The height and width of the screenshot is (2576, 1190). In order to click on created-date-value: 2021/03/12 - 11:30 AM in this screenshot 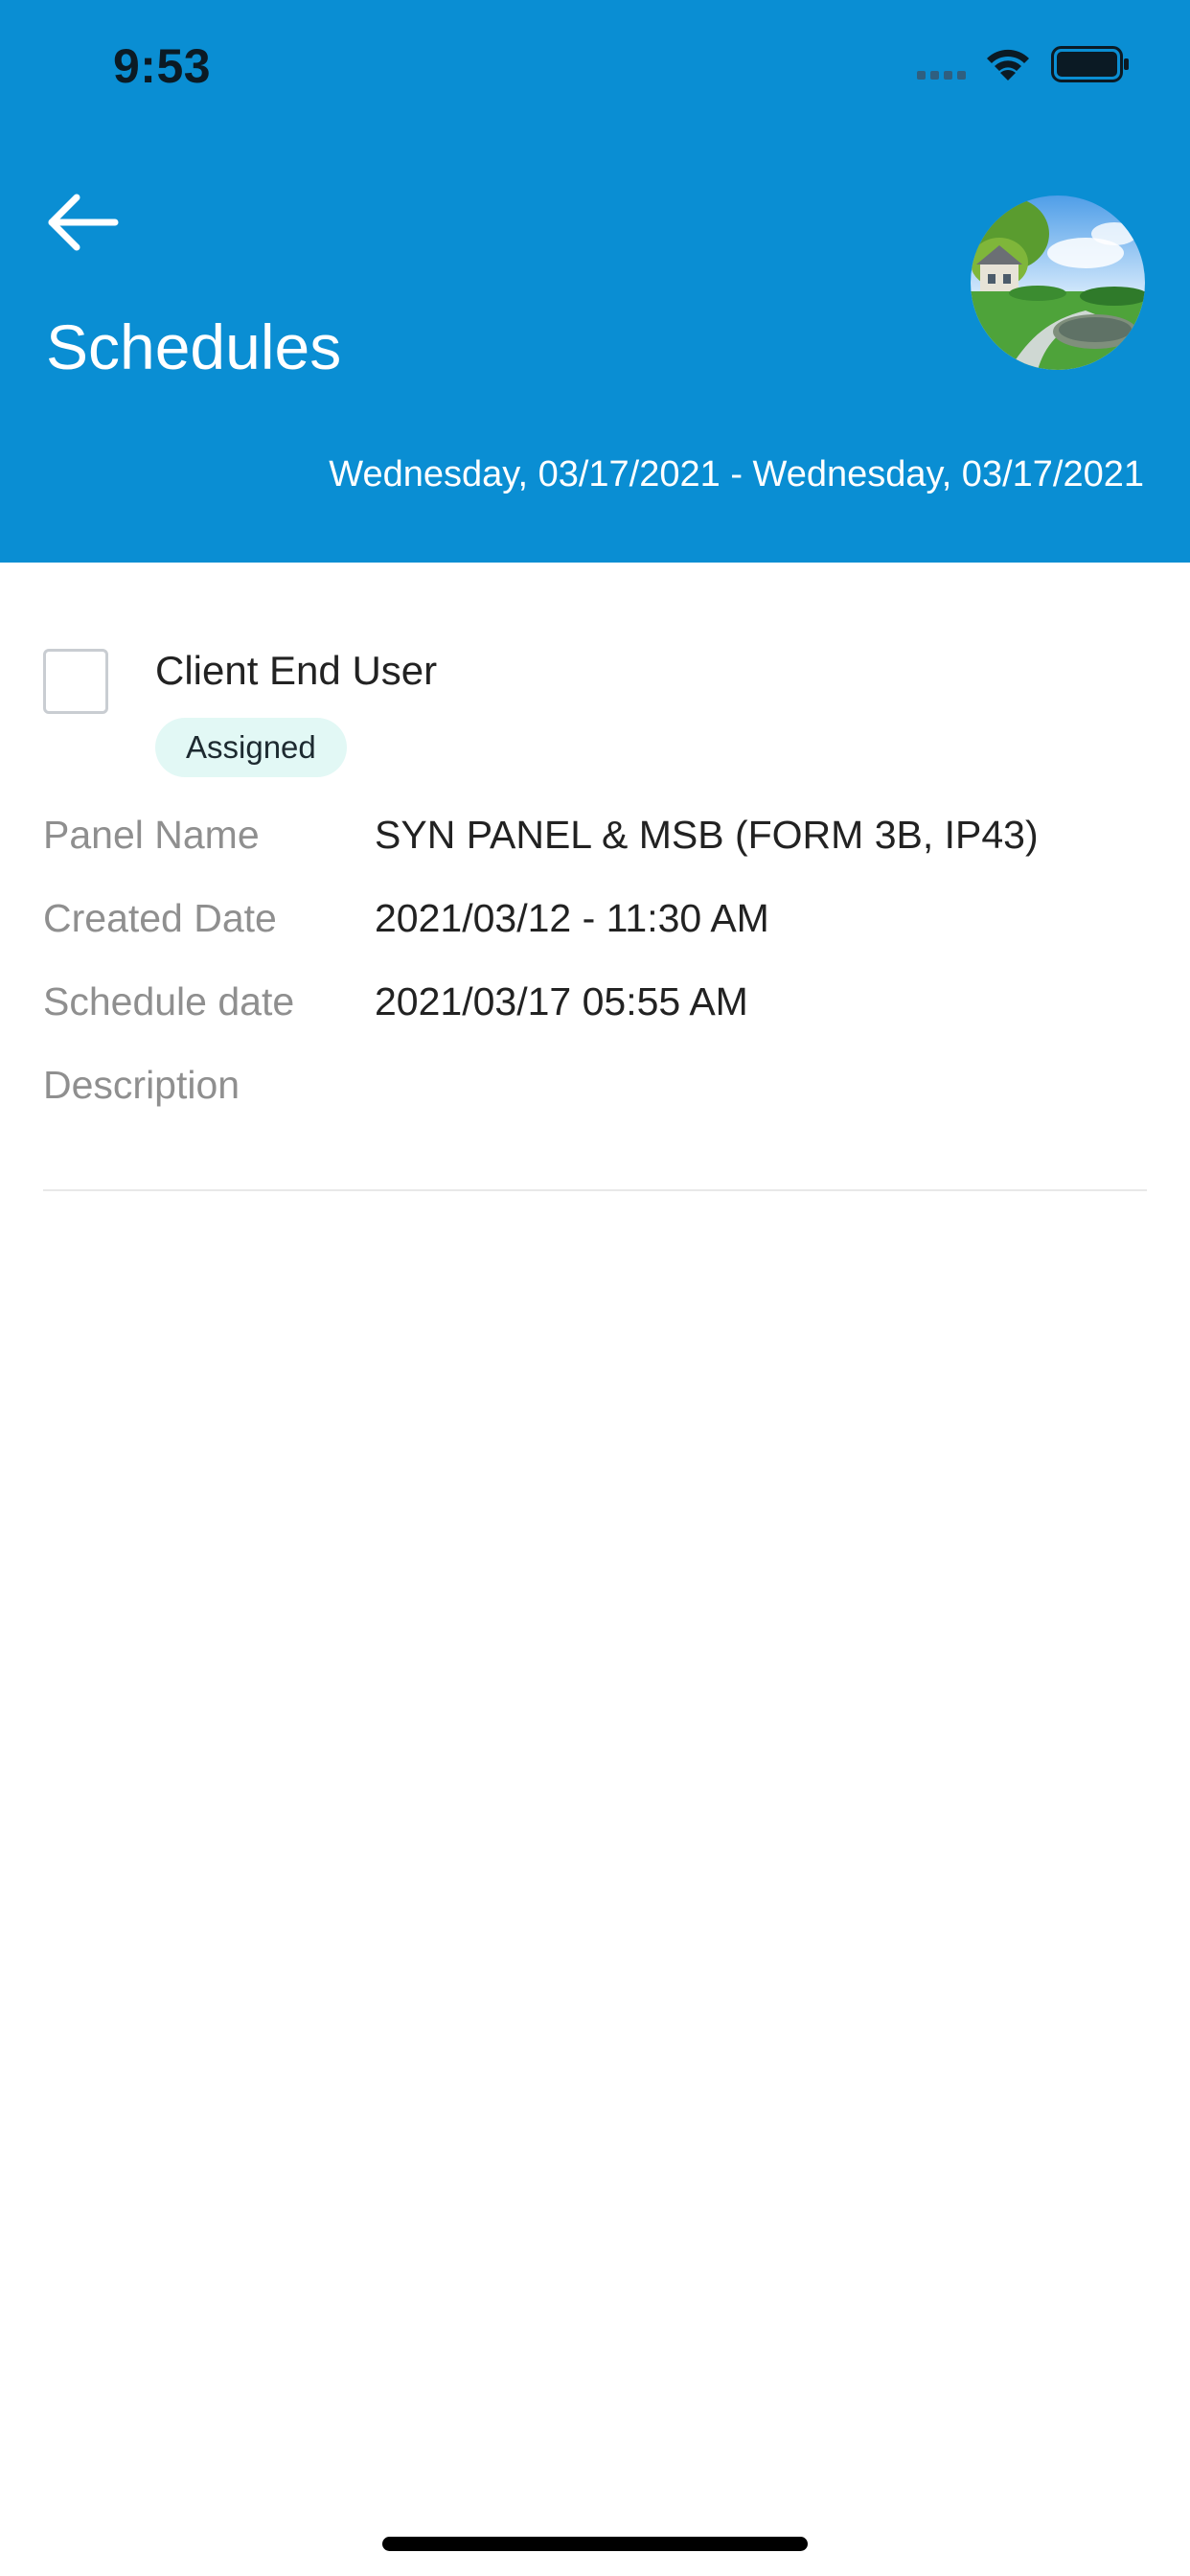, I will do `click(572, 918)`.